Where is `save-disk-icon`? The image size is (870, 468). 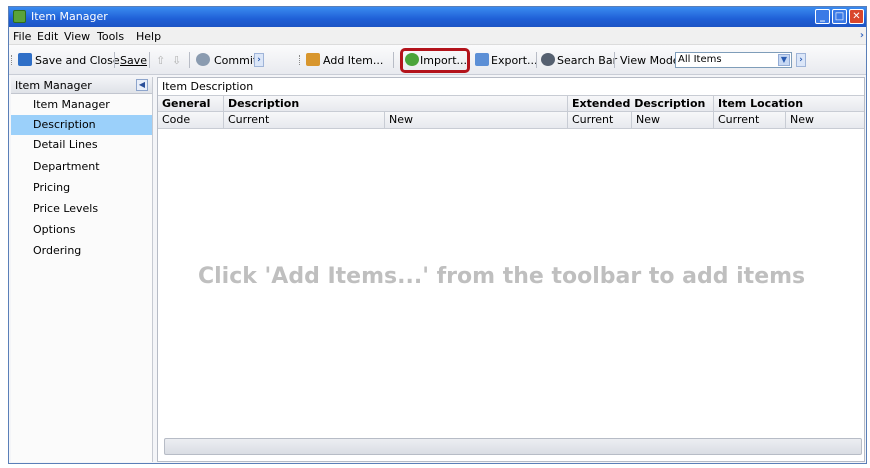 save-disk-icon is located at coordinates (25, 59).